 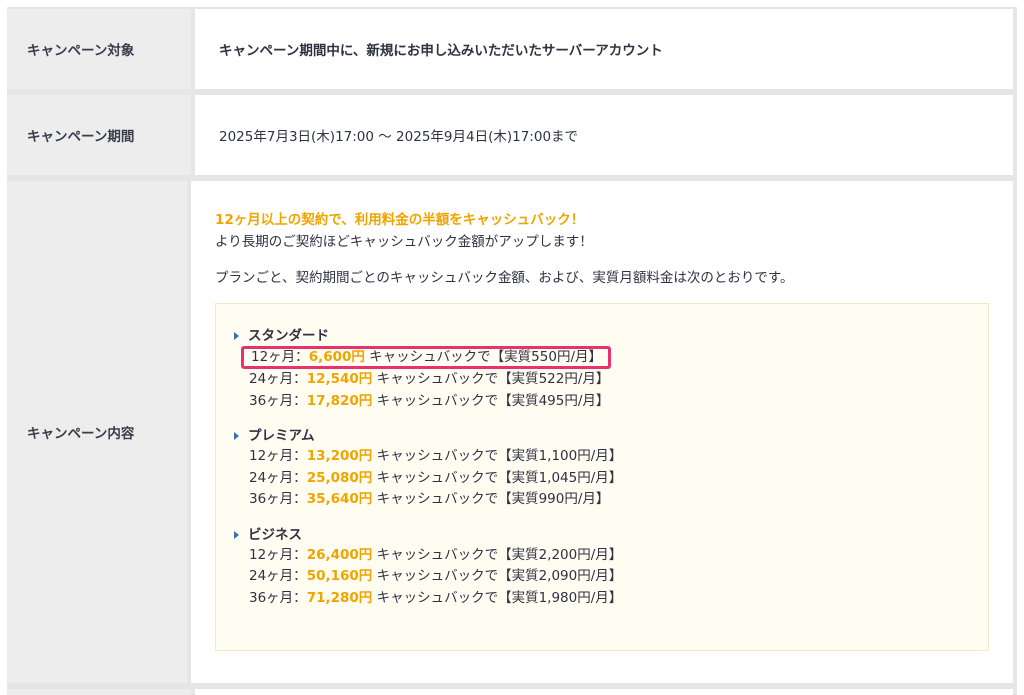 What do you see at coordinates (281, 436) in the screenshot?
I see `plan-name: プレミアム` at bounding box center [281, 436].